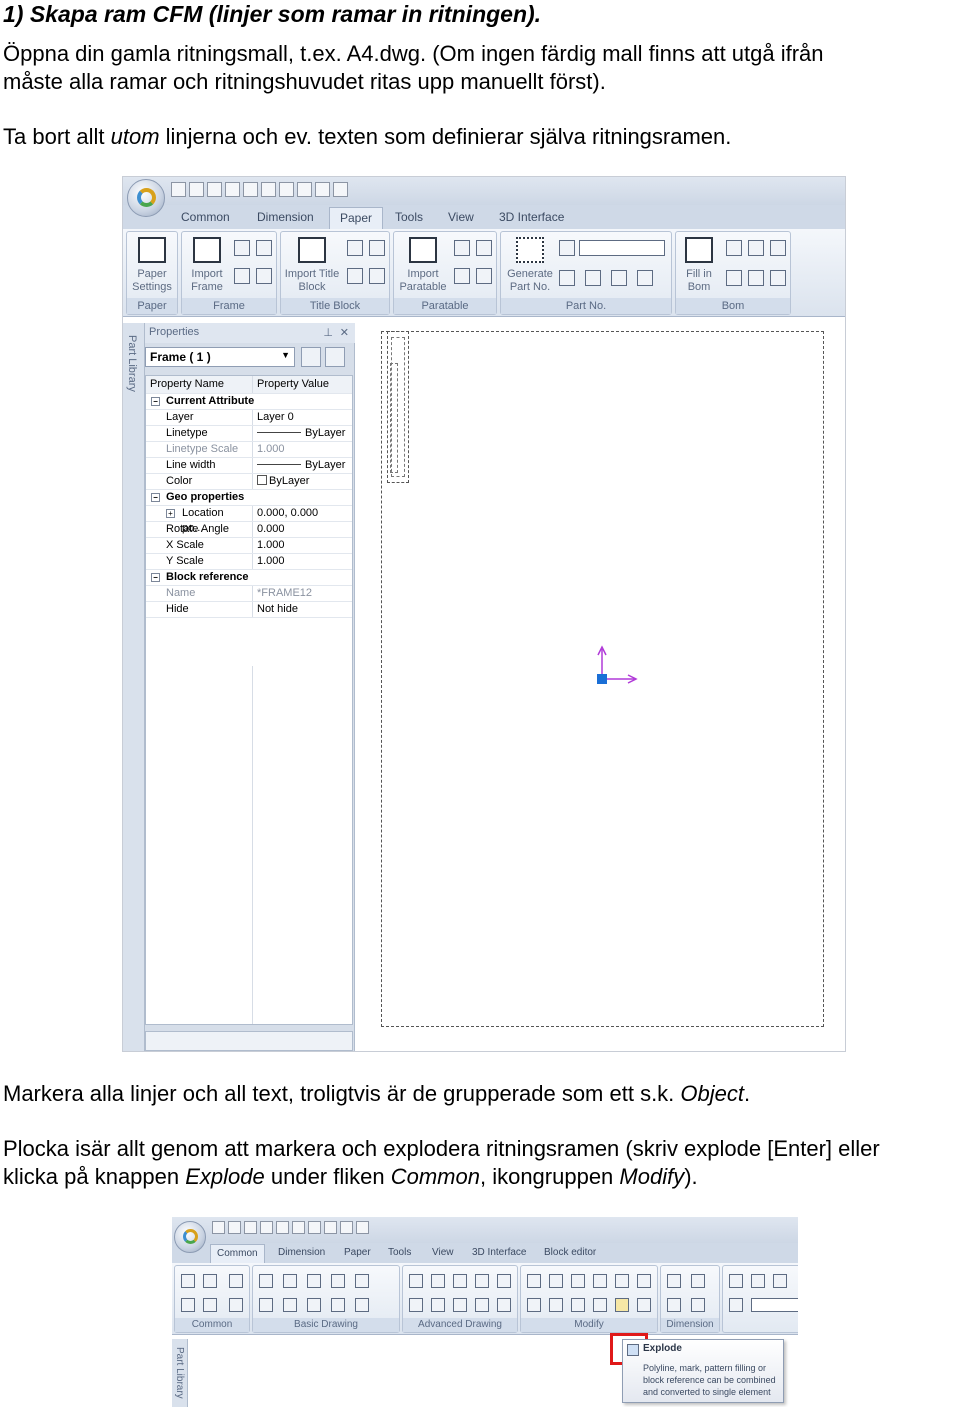  What do you see at coordinates (242, 276) in the screenshot?
I see `frame-pencil-icon` at bounding box center [242, 276].